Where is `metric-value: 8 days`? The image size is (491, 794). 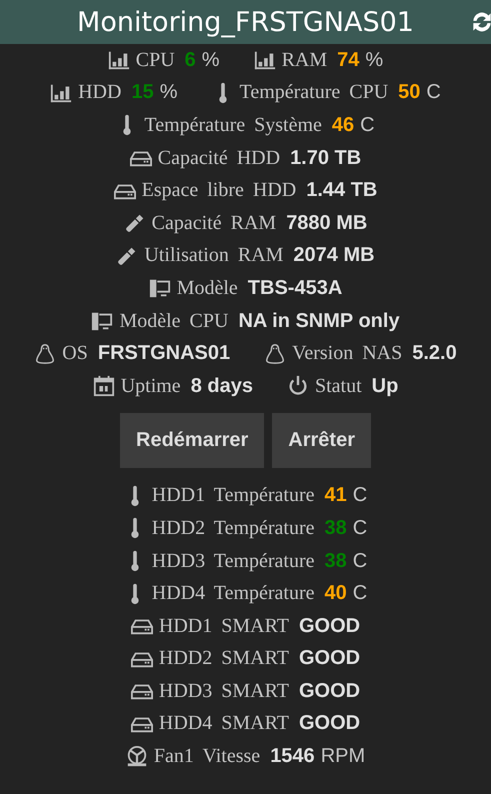 metric-value: 8 days is located at coordinates (221, 386).